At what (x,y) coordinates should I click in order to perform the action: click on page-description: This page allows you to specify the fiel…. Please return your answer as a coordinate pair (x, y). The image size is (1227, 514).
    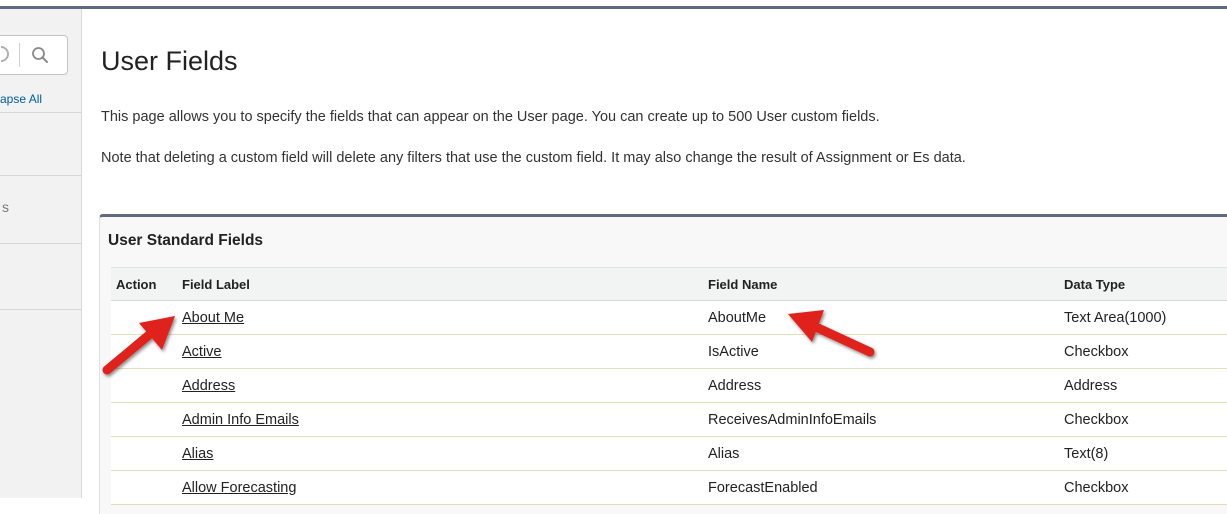
    Looking at the image, I should click on (490, 117).